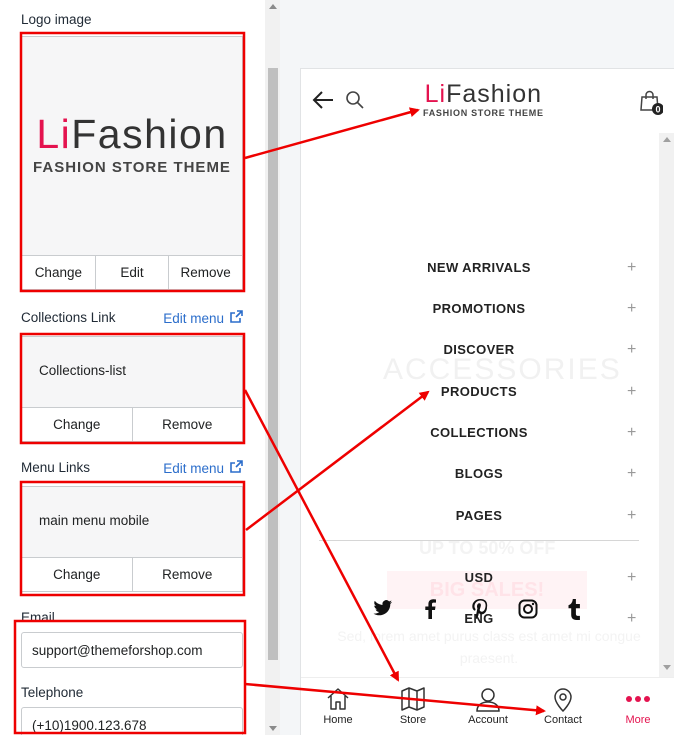  What do you see at coordinates (132, 650) in the screenshot?
I see `email-field: support@themeforshop.com` at bounding box center [132, 650].